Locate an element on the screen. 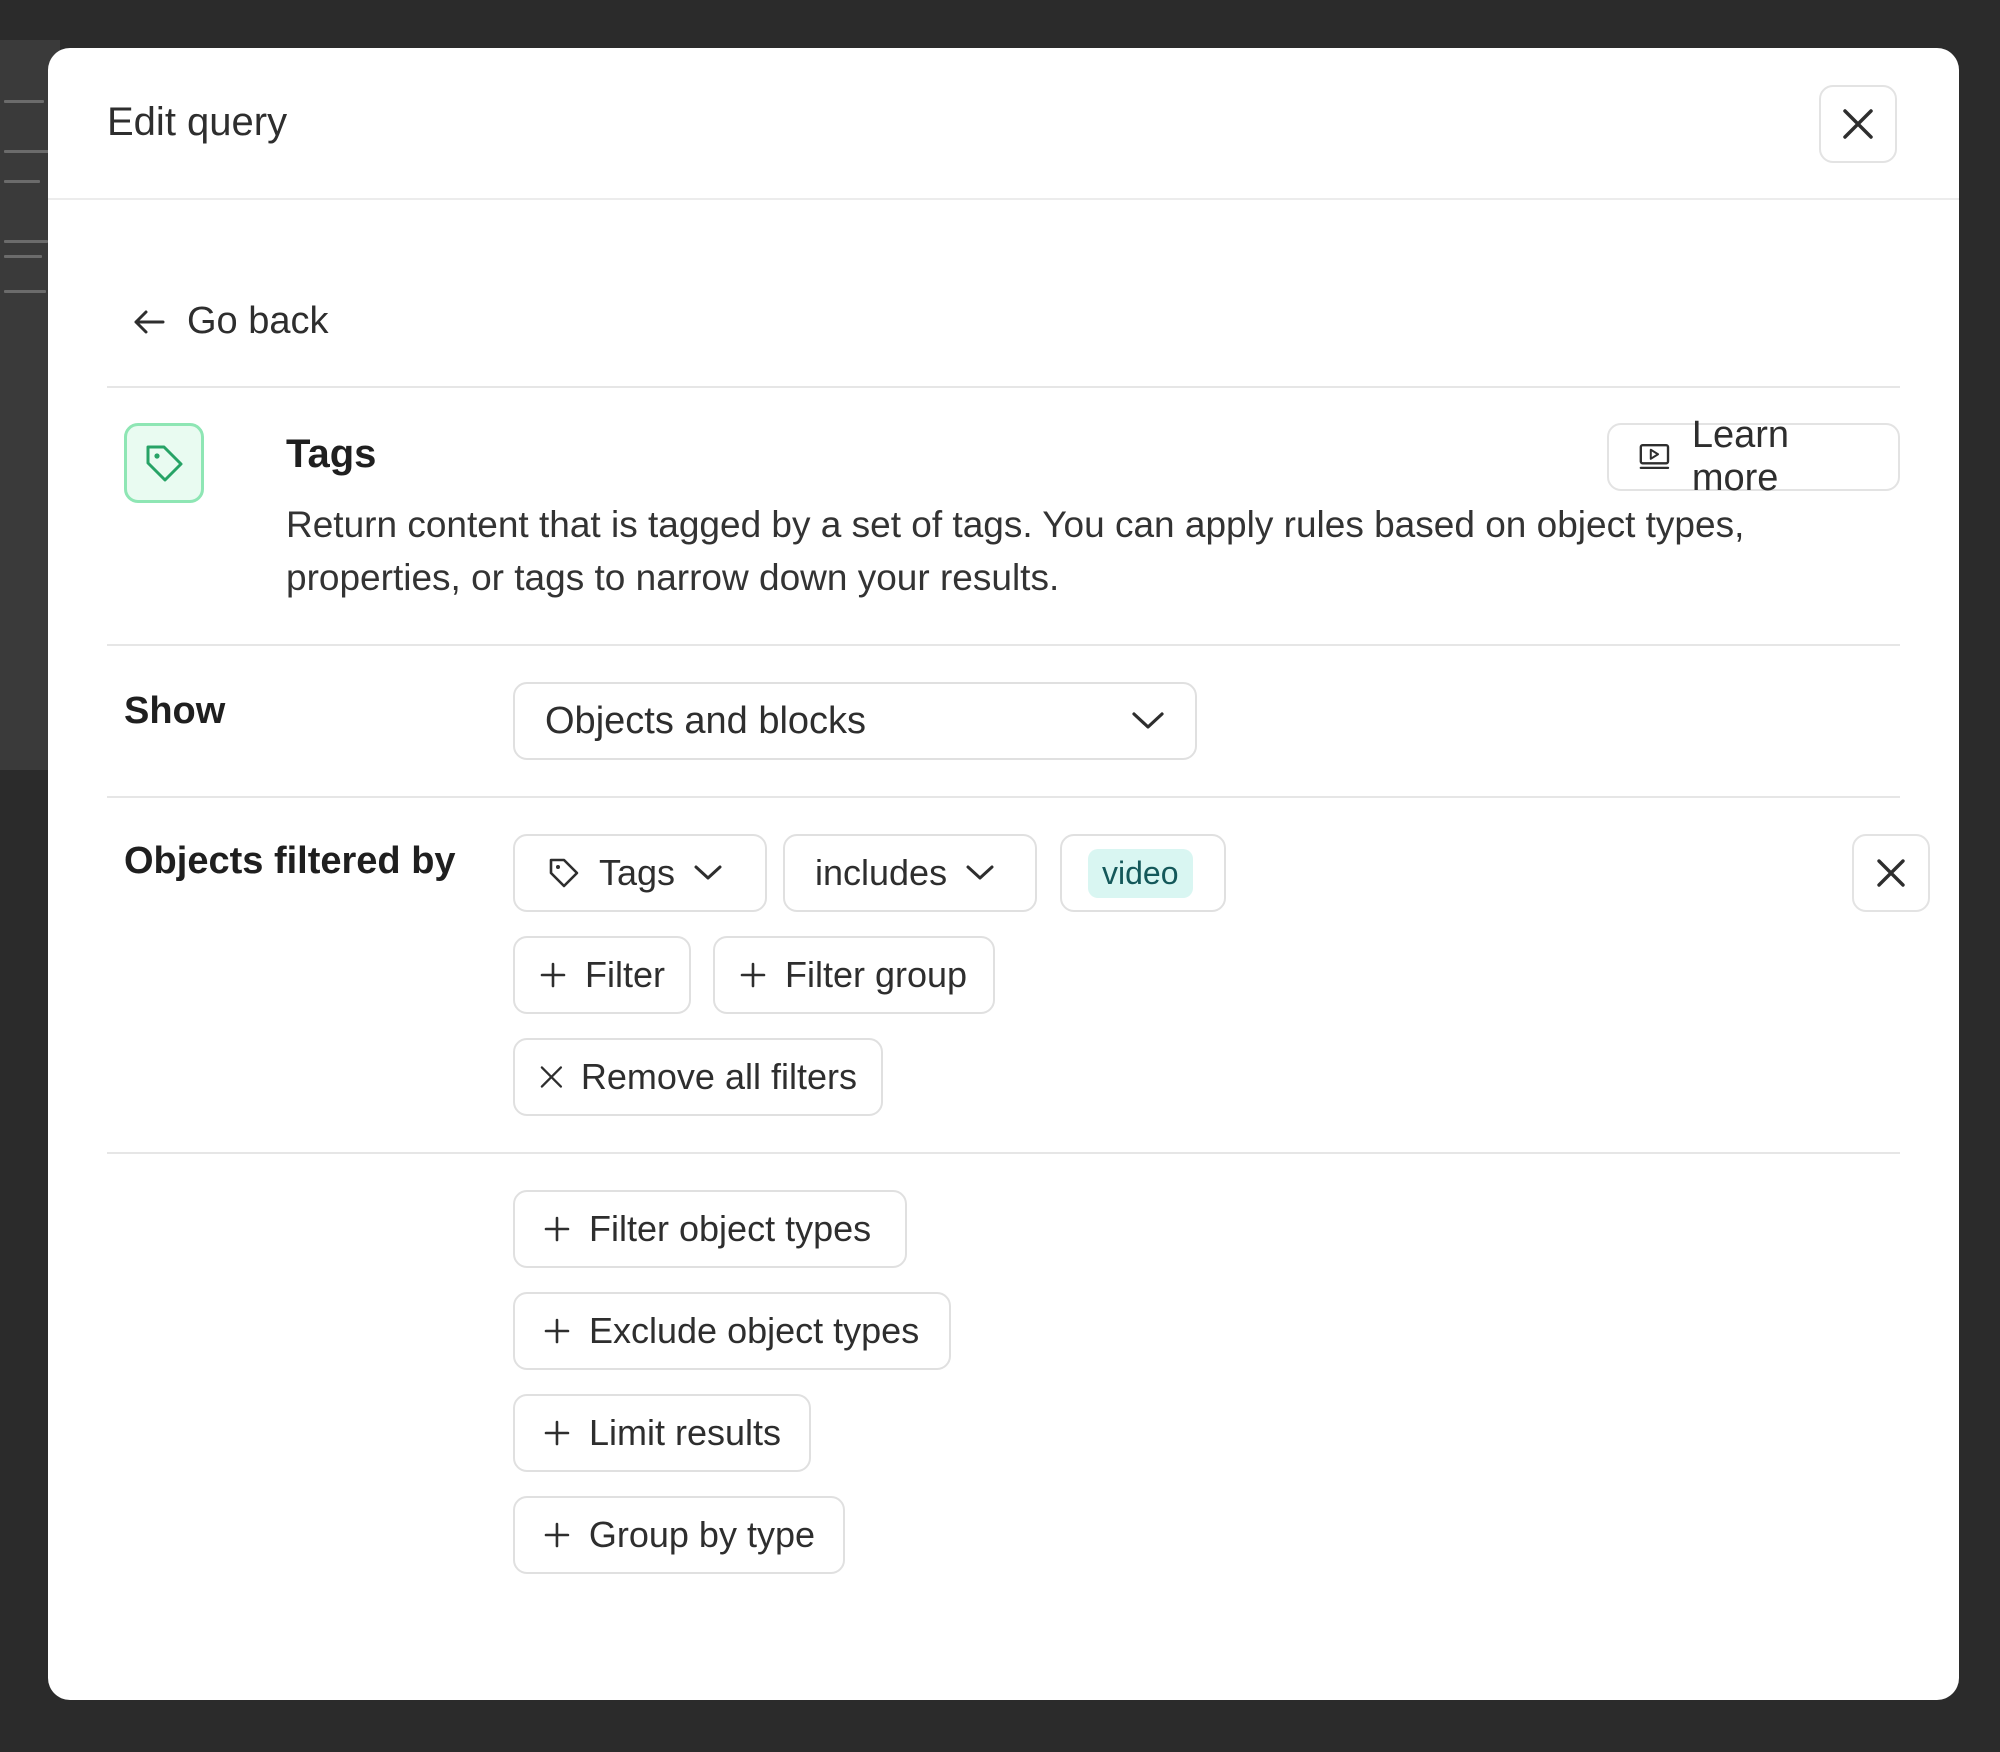 This screenshot has width=2000, height=1752. learn-more-button: Learn more is located at coordinates (1753, 456).